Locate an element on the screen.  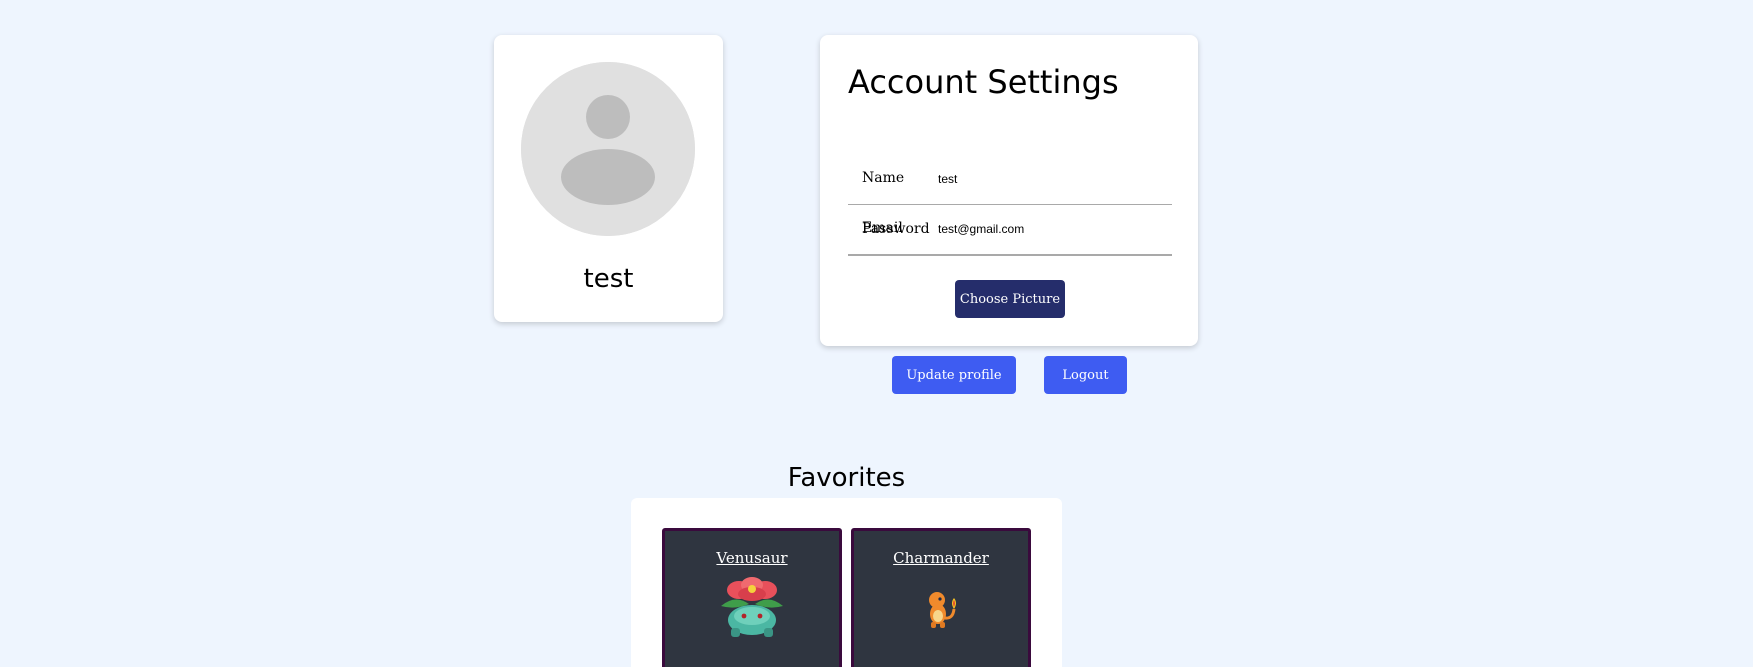
venusaur-sprite-icon is located at coordinates (752, 607).